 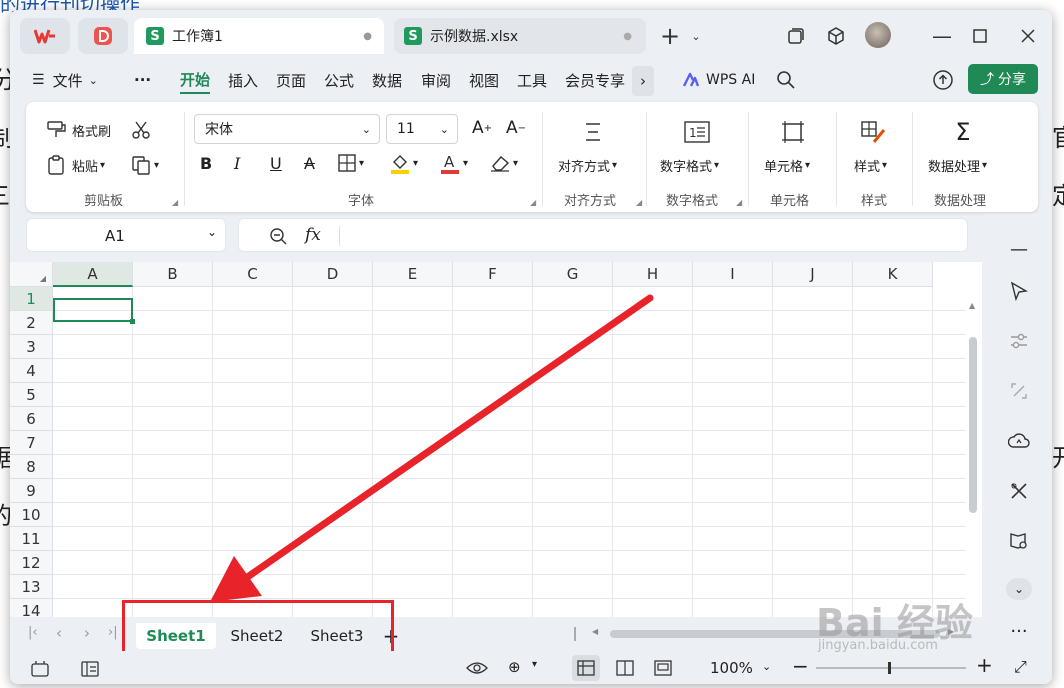 I want to click on background-text: 定, so click(x=1058, y=193).